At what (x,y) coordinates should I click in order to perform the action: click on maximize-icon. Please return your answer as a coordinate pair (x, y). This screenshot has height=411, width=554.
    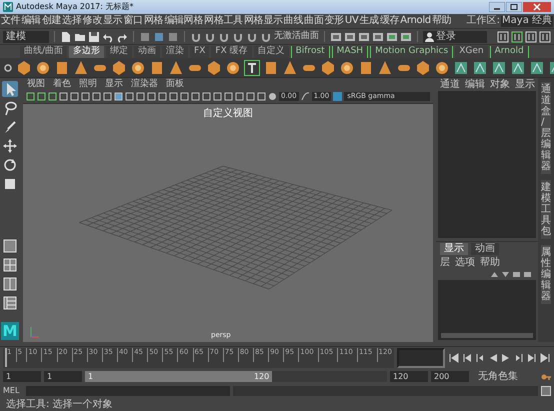
    Looking at the image, I should click on (514, 7).